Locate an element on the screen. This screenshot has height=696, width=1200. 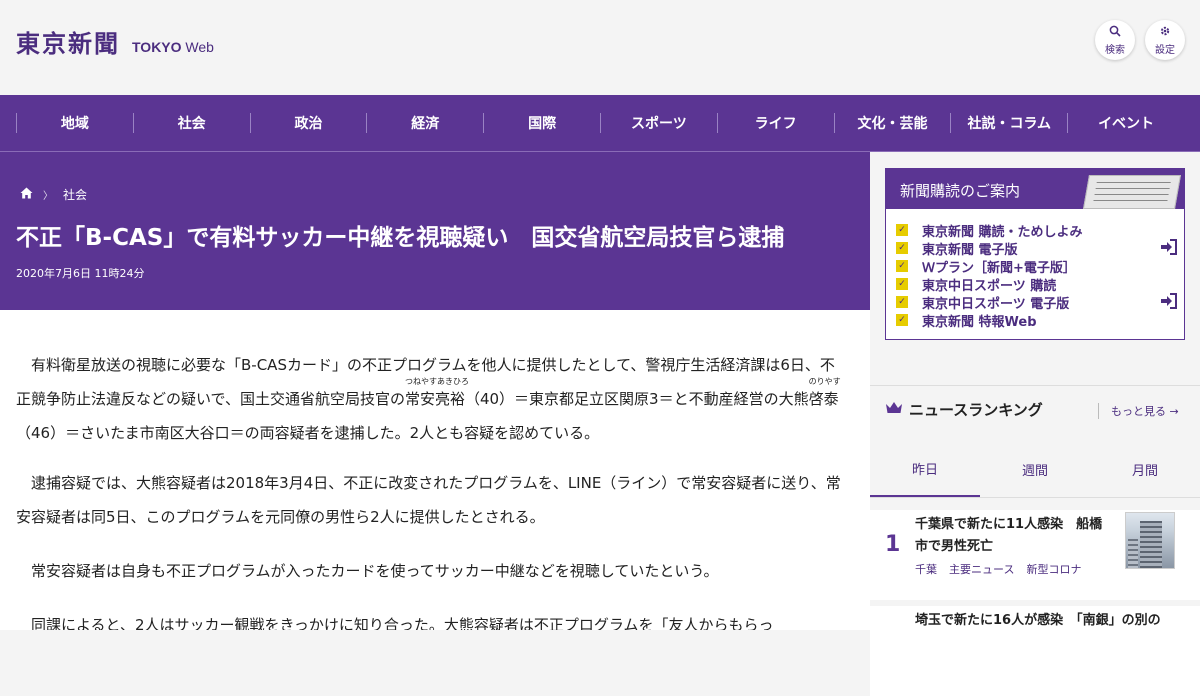
tab-weekly: 週間 is located at coordinates (1035, 469).